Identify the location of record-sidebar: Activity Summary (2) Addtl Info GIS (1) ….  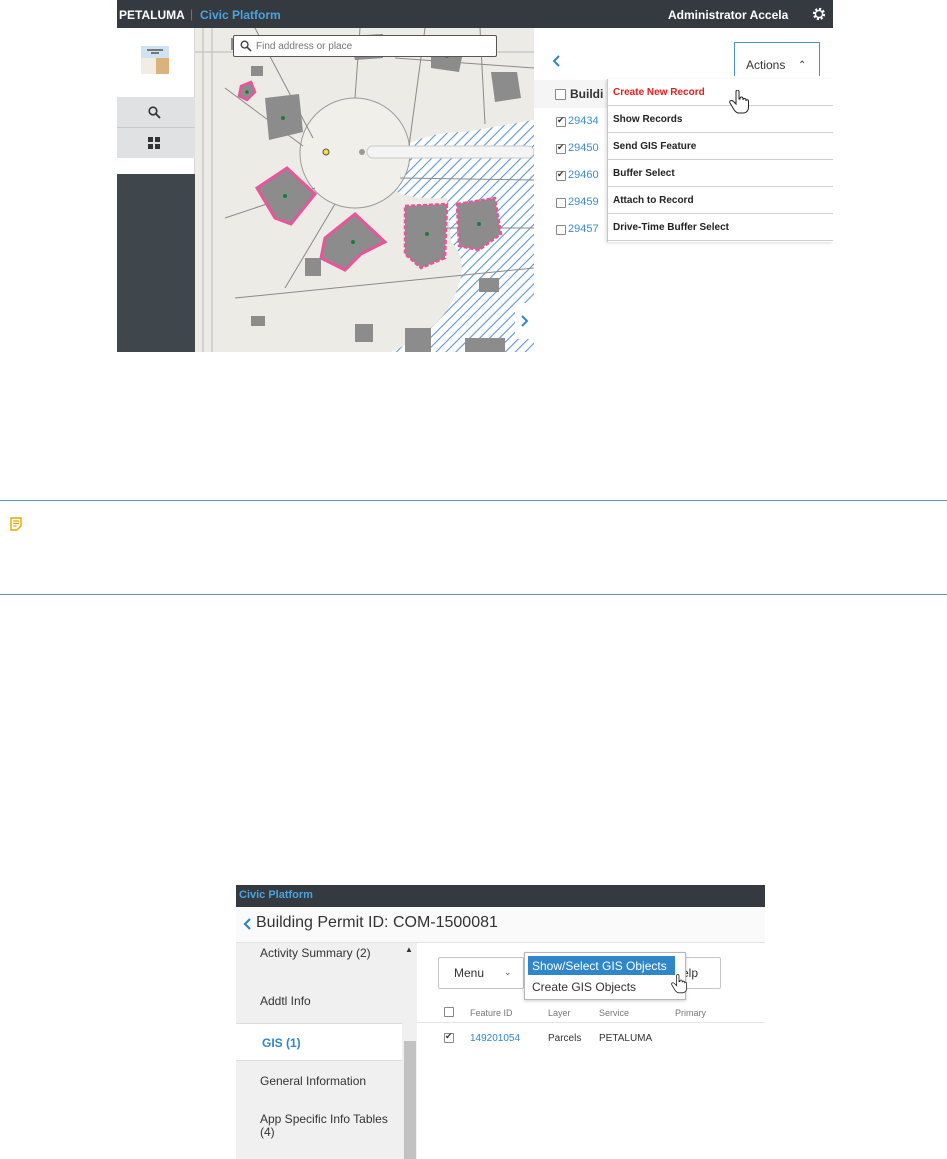
(326, 1051).